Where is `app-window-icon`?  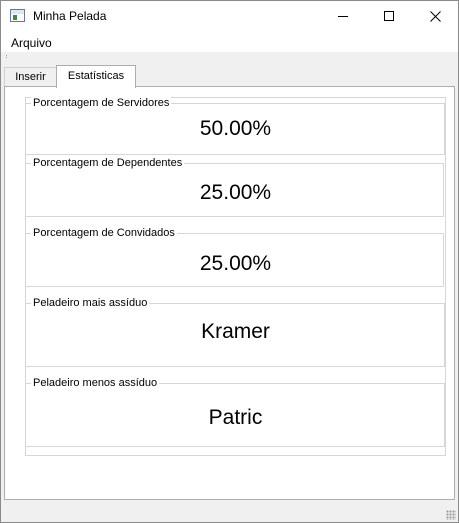
app-window-icon is located at coordinates (17, 15).